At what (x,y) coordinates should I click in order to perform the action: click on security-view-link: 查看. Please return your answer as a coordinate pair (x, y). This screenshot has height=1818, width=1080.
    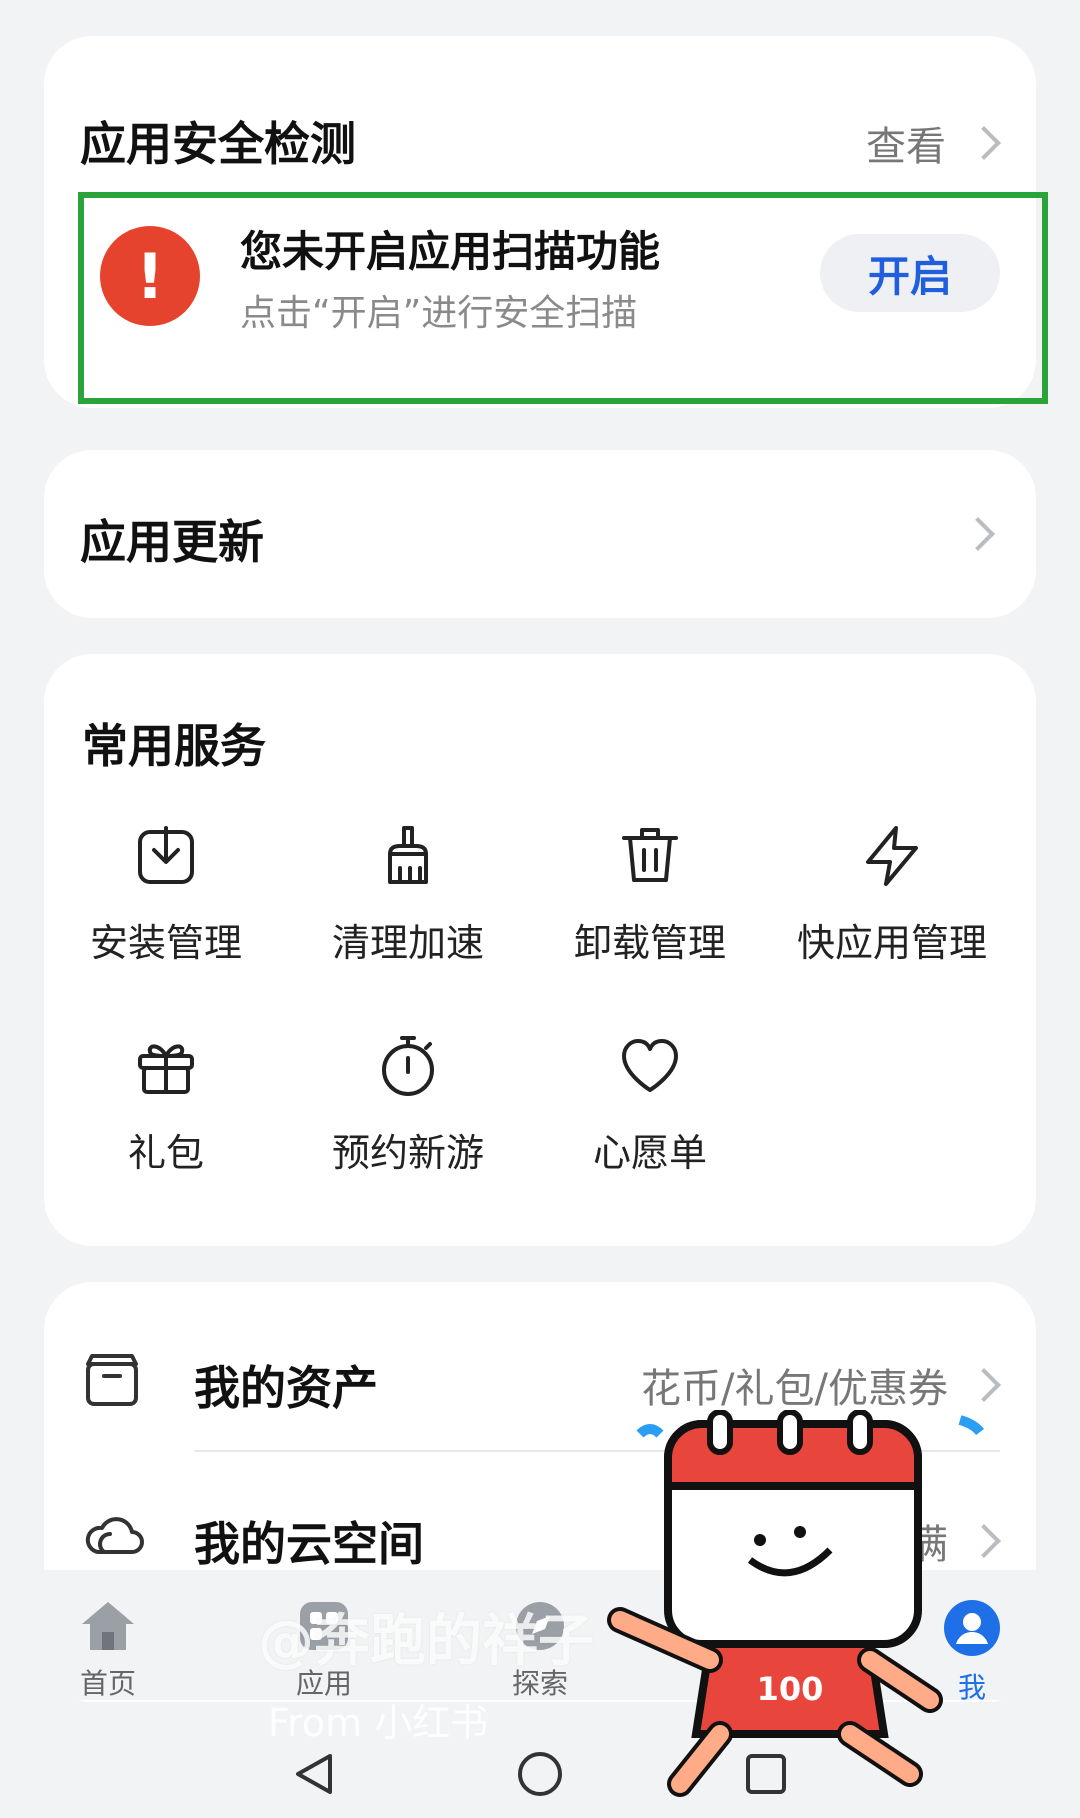
    Looking at the image, I should click on (933, 143).